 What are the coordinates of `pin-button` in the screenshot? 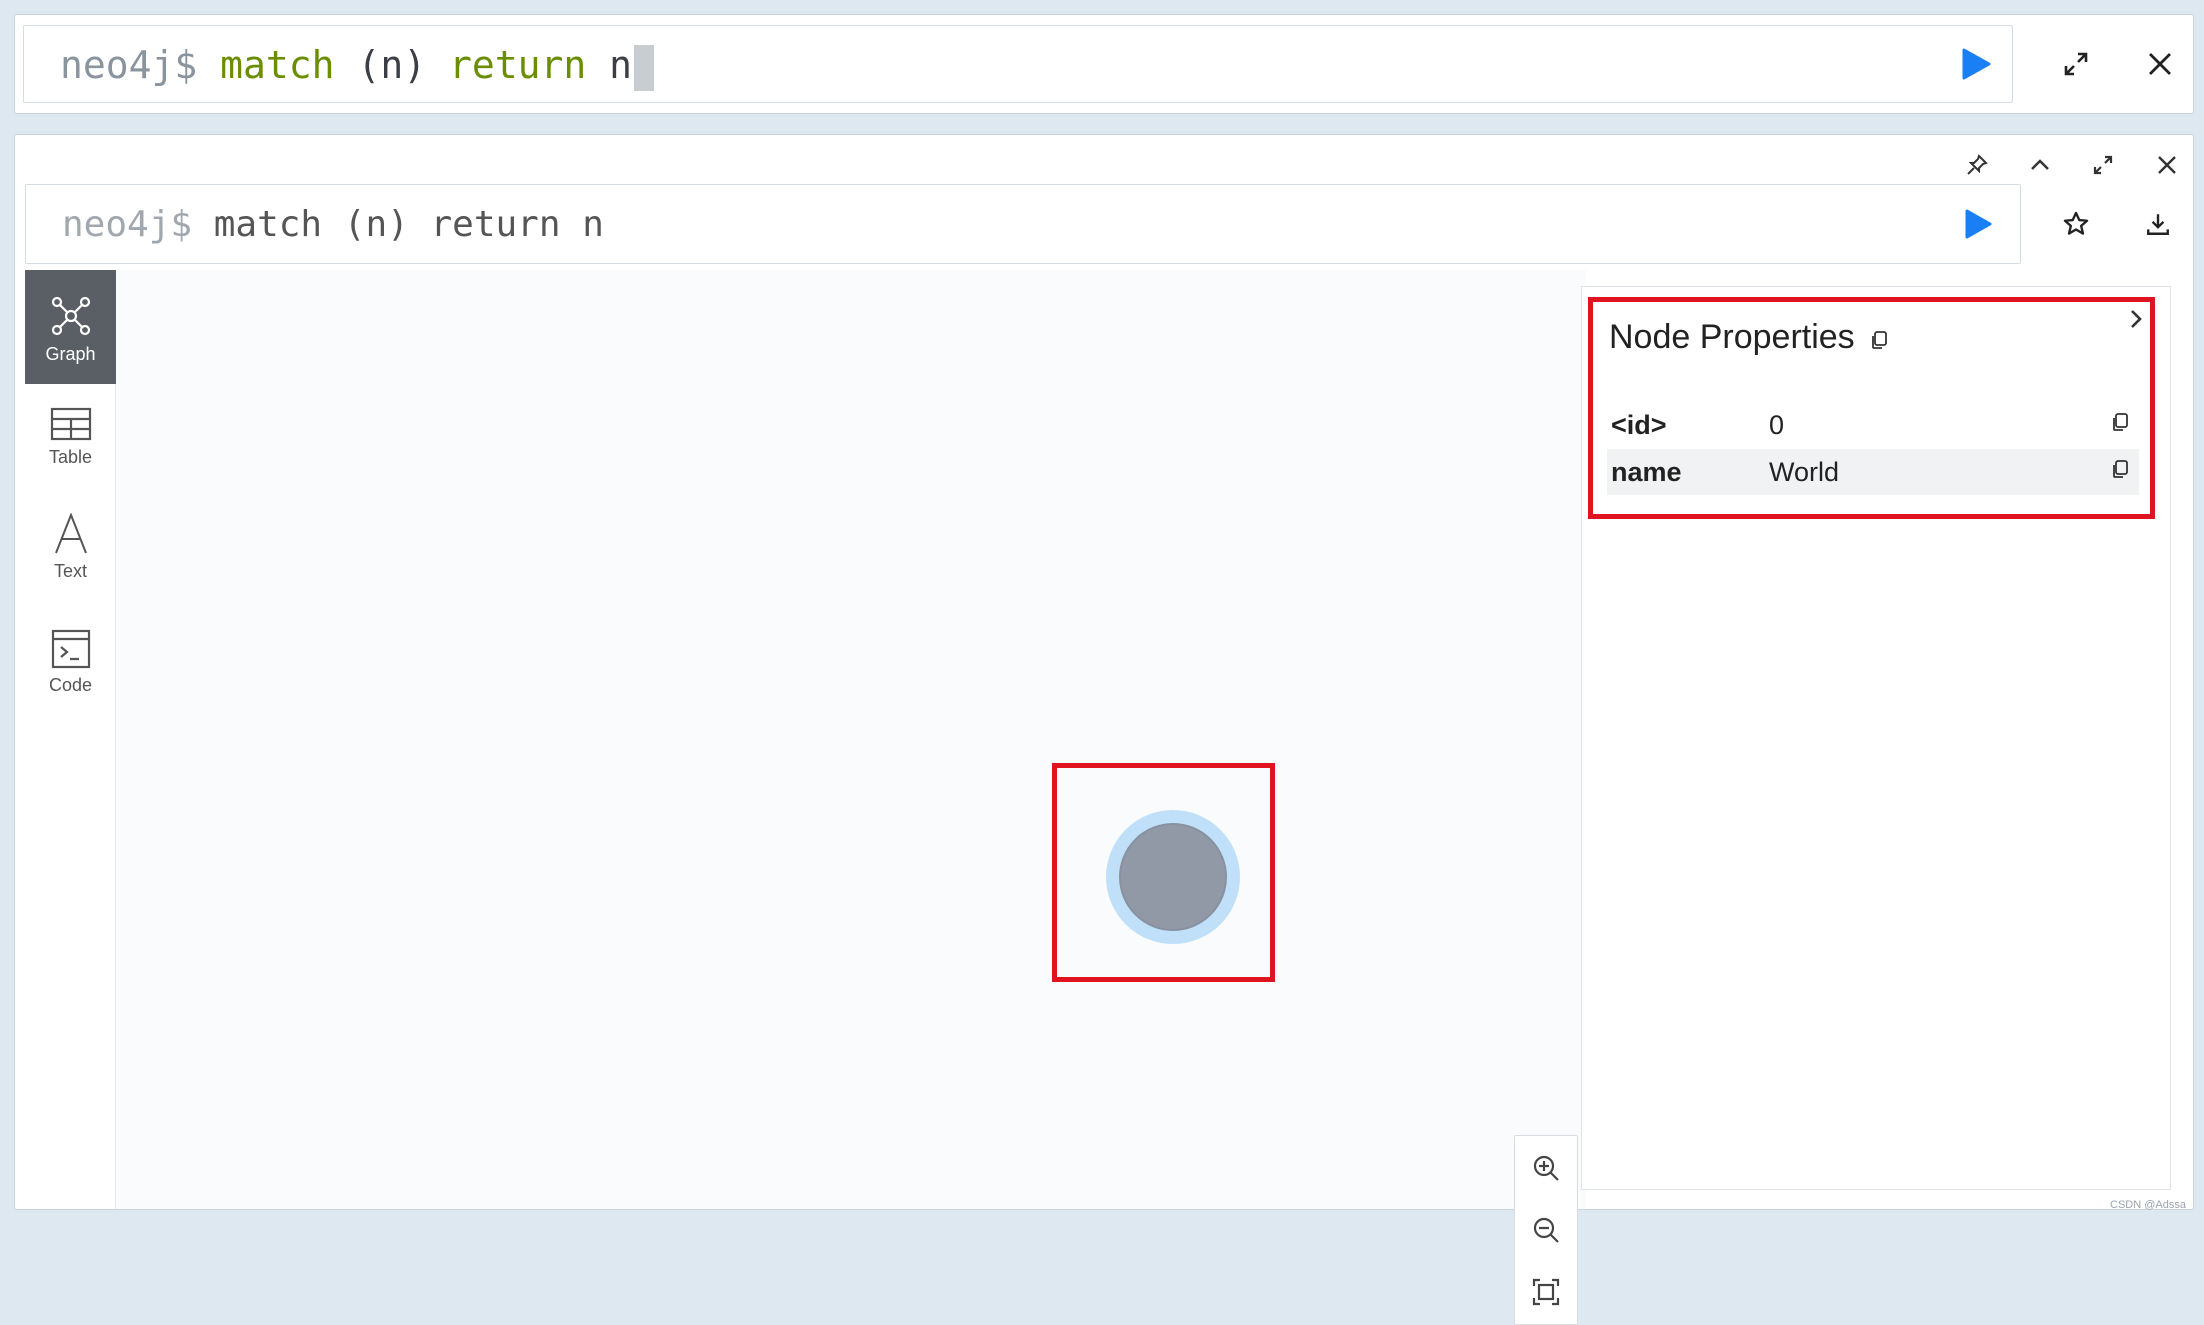 It's located at (1977, 165).